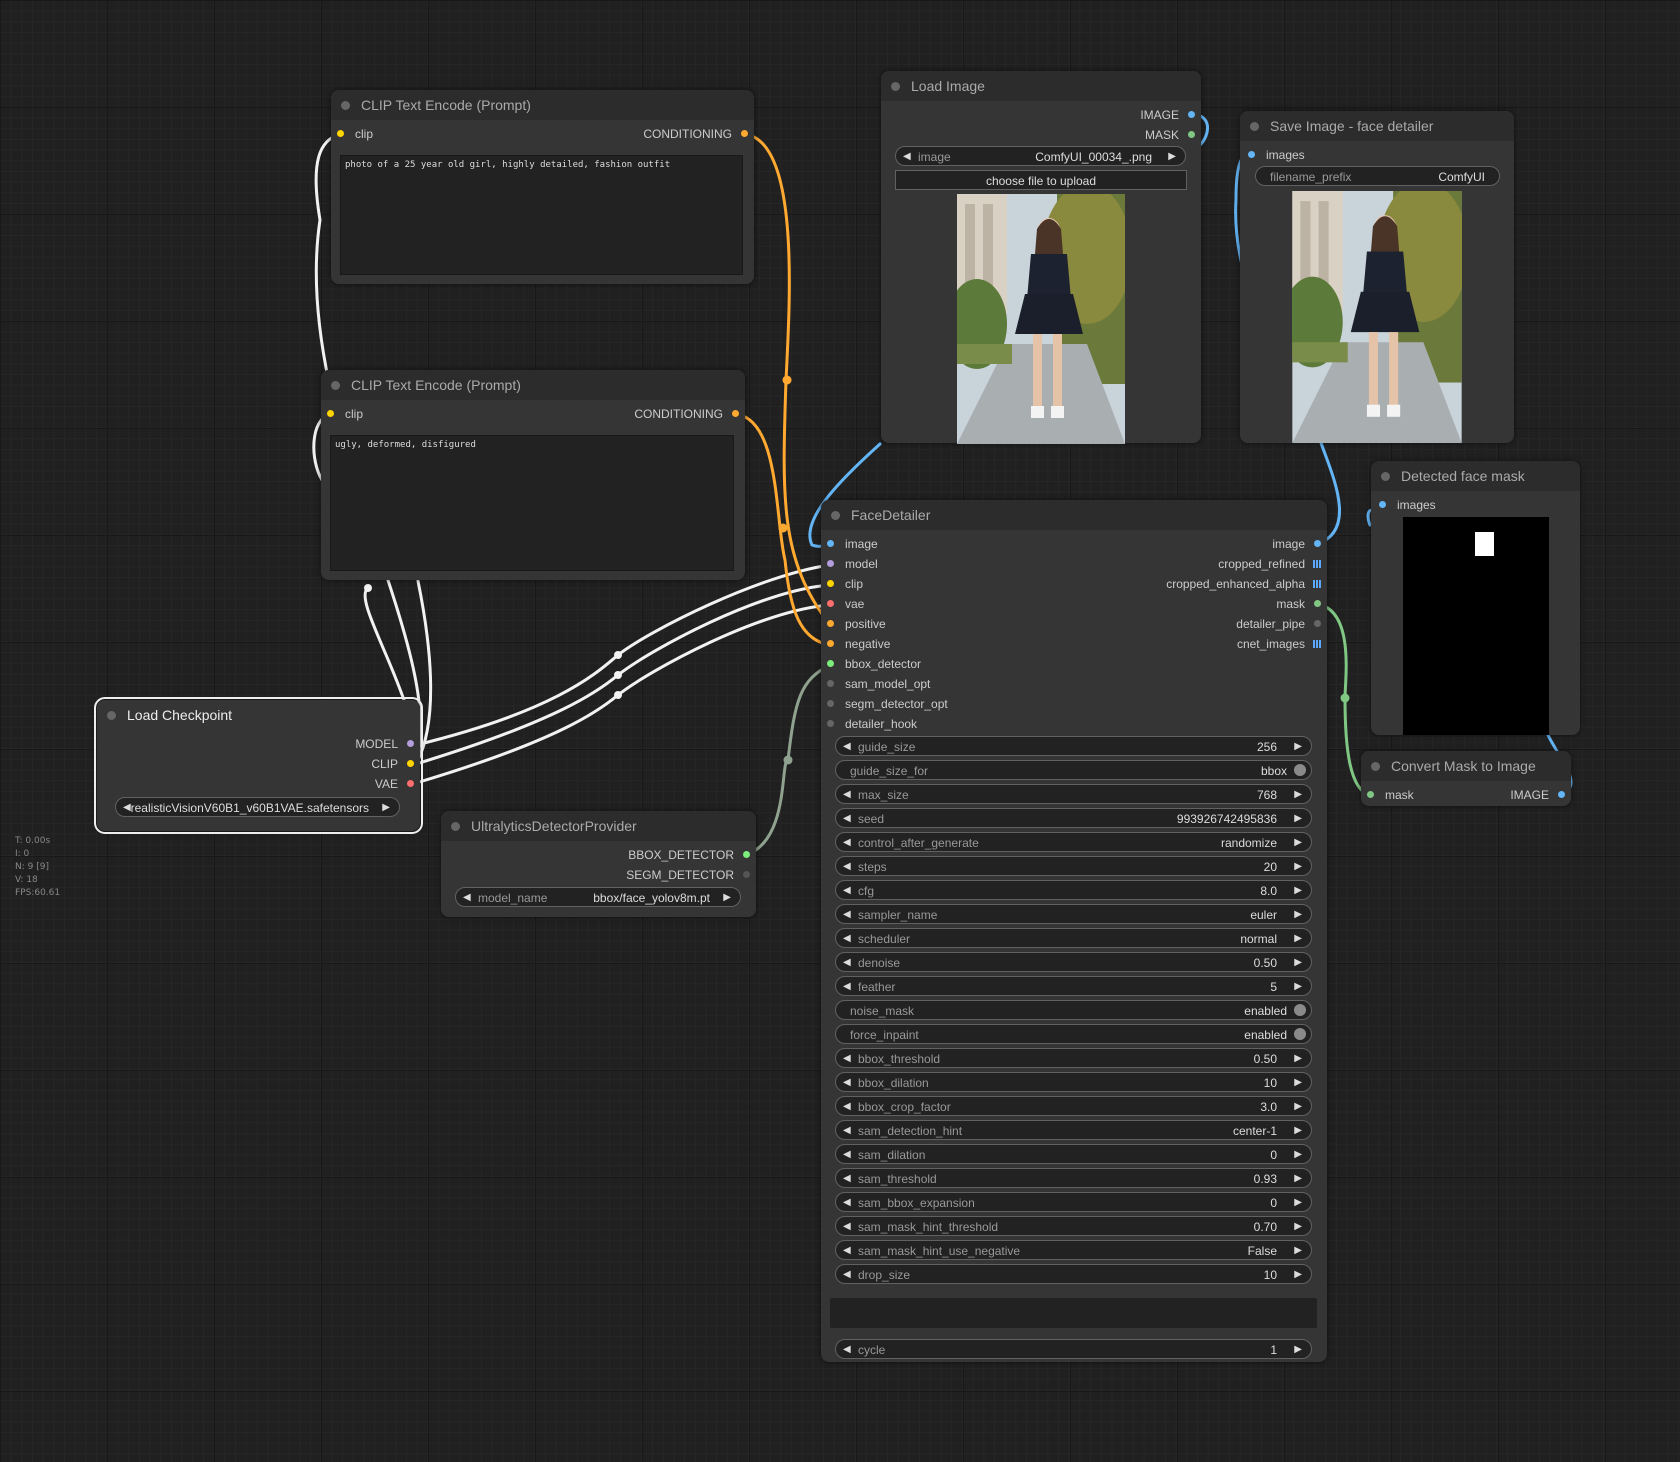 This screenshot has height=1462, width=1680. I want to click on output-conditioning: CONDITIONING, so click(686, 414).